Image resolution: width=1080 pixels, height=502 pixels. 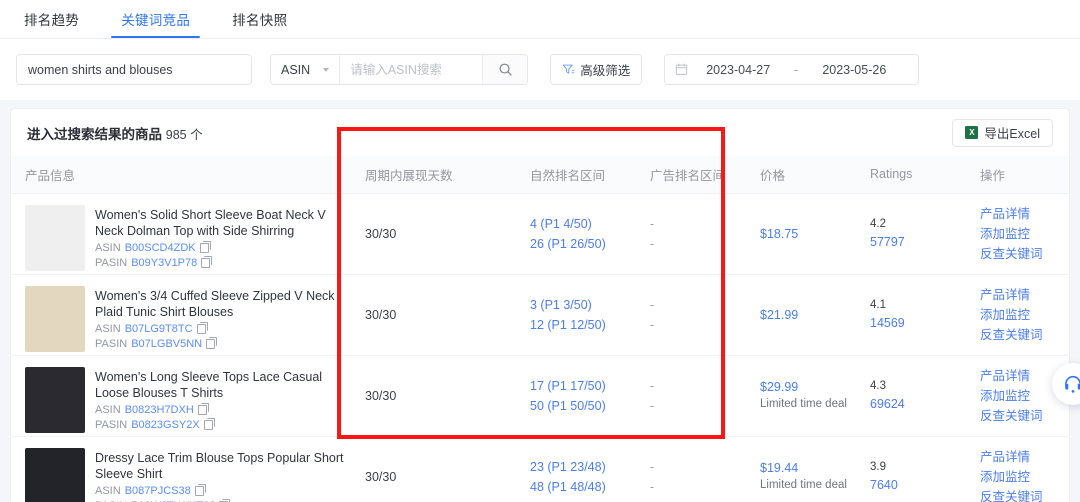 What do you see at coordinates (568, 175) in the screenshot?
I see `th-organic-rank: 自然排名区间` at bounding box center [568, 175].